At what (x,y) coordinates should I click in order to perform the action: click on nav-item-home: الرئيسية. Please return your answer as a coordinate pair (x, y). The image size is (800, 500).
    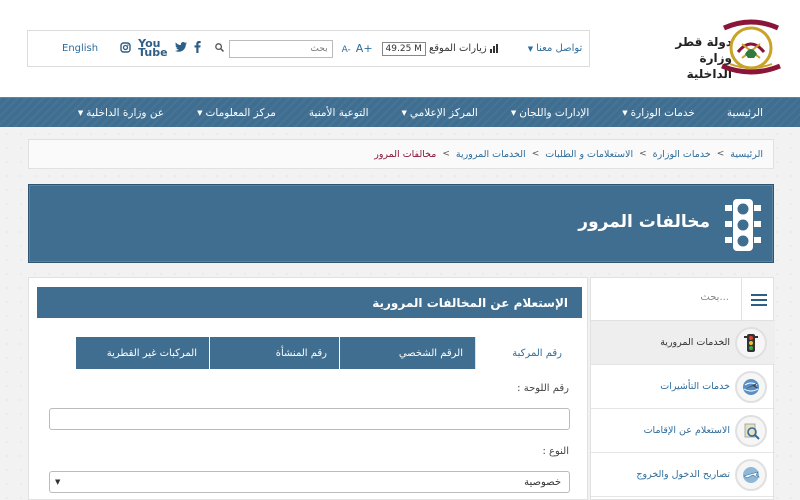
    Looking at the image, I should click on (745, 113).